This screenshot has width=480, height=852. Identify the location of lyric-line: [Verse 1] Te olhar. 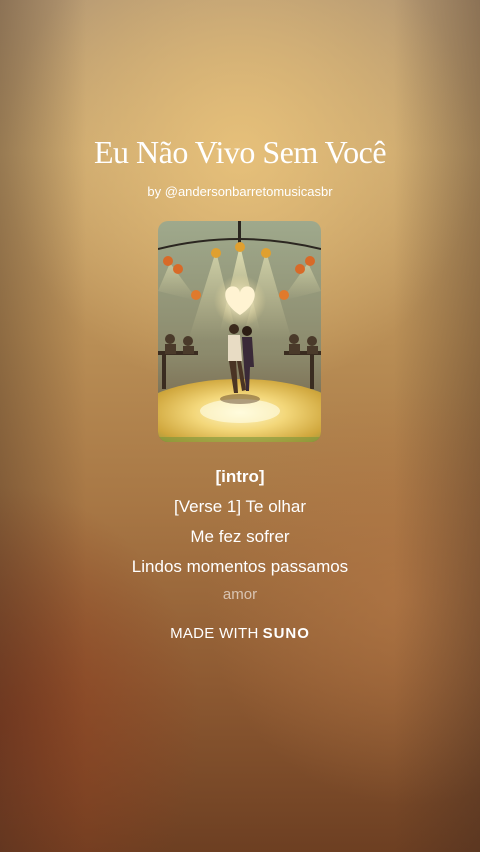
(240, 506).